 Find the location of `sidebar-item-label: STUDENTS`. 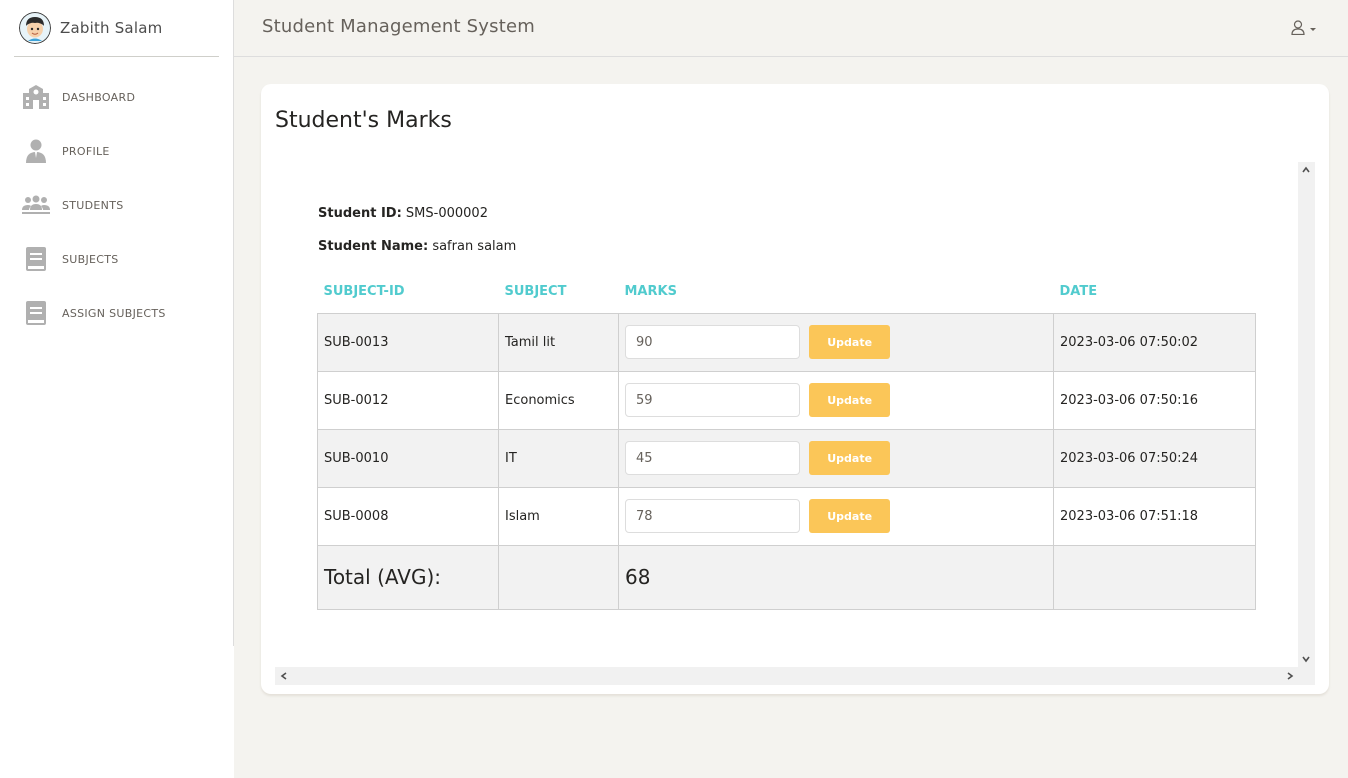

sidebar-item-label: STUDENTS is located at coordinates (93, 205).